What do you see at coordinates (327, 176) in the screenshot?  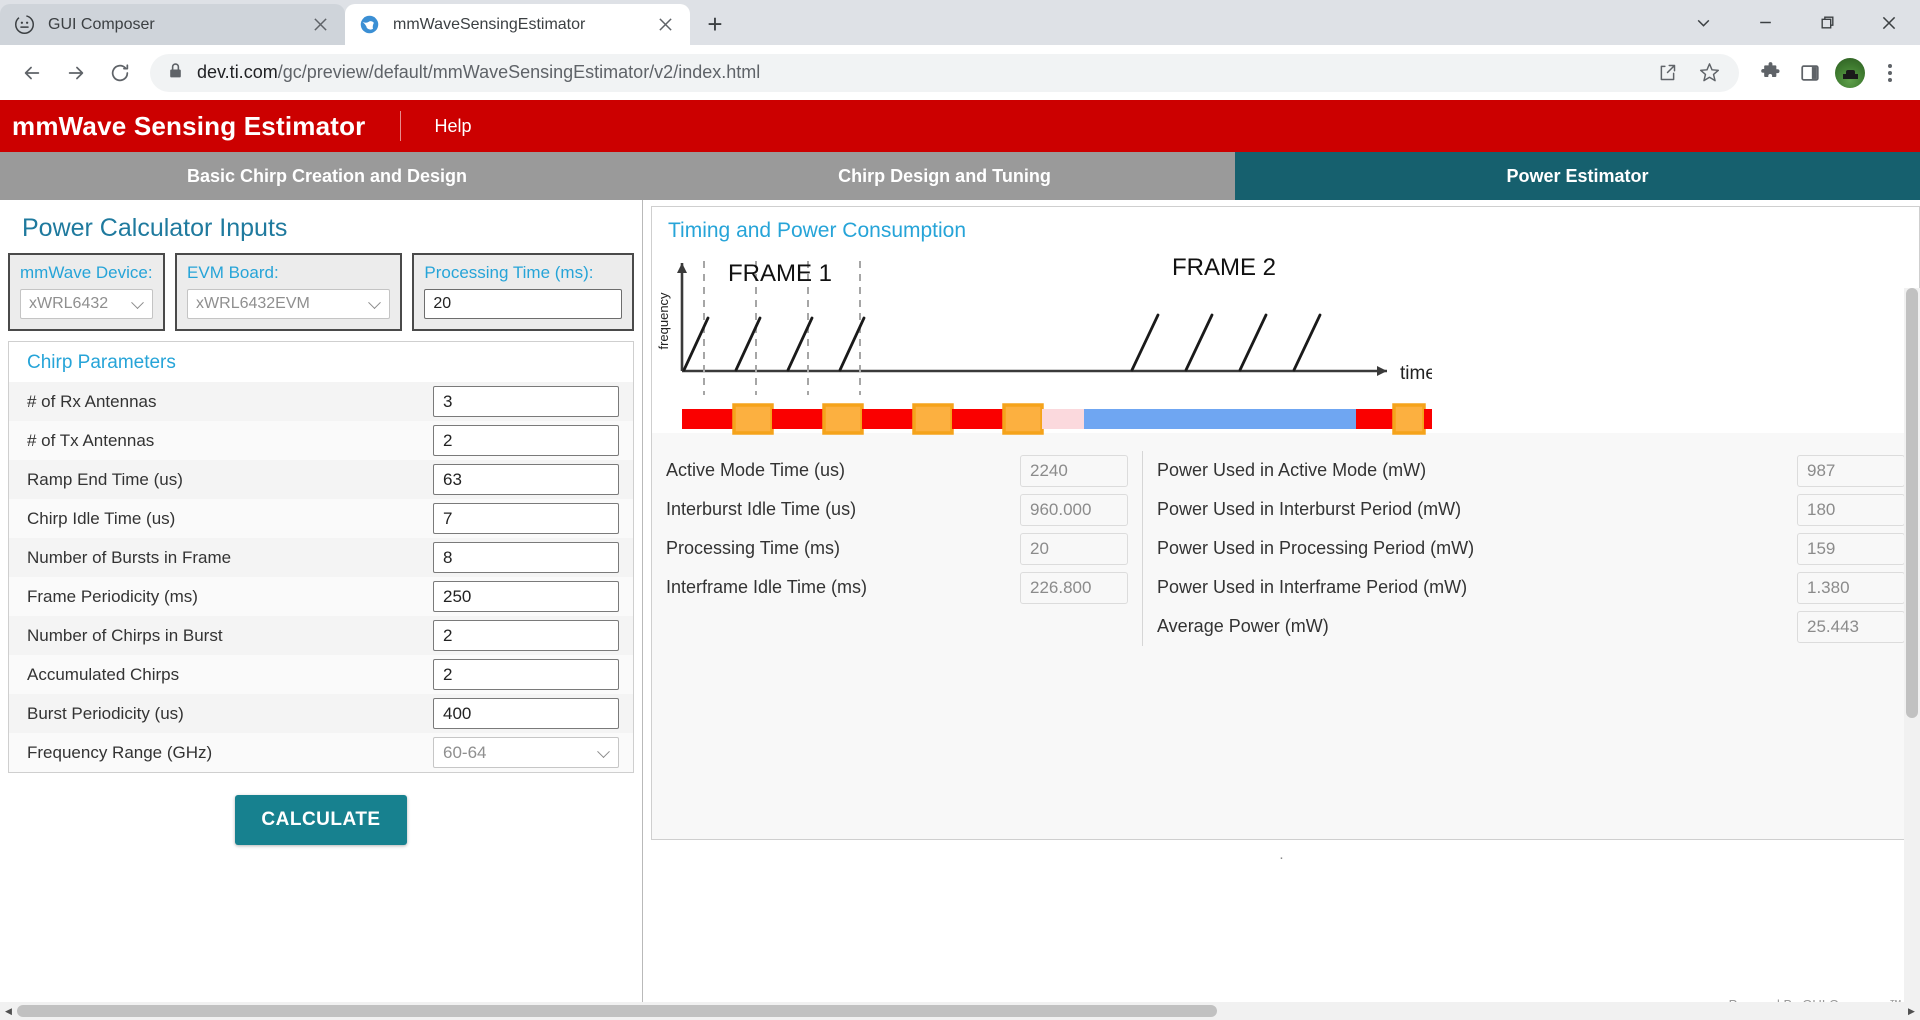 I see `tab-basic-chirp-creation-and-design: Basic Chirp Creation and Design` at bounding box center [327, 176].